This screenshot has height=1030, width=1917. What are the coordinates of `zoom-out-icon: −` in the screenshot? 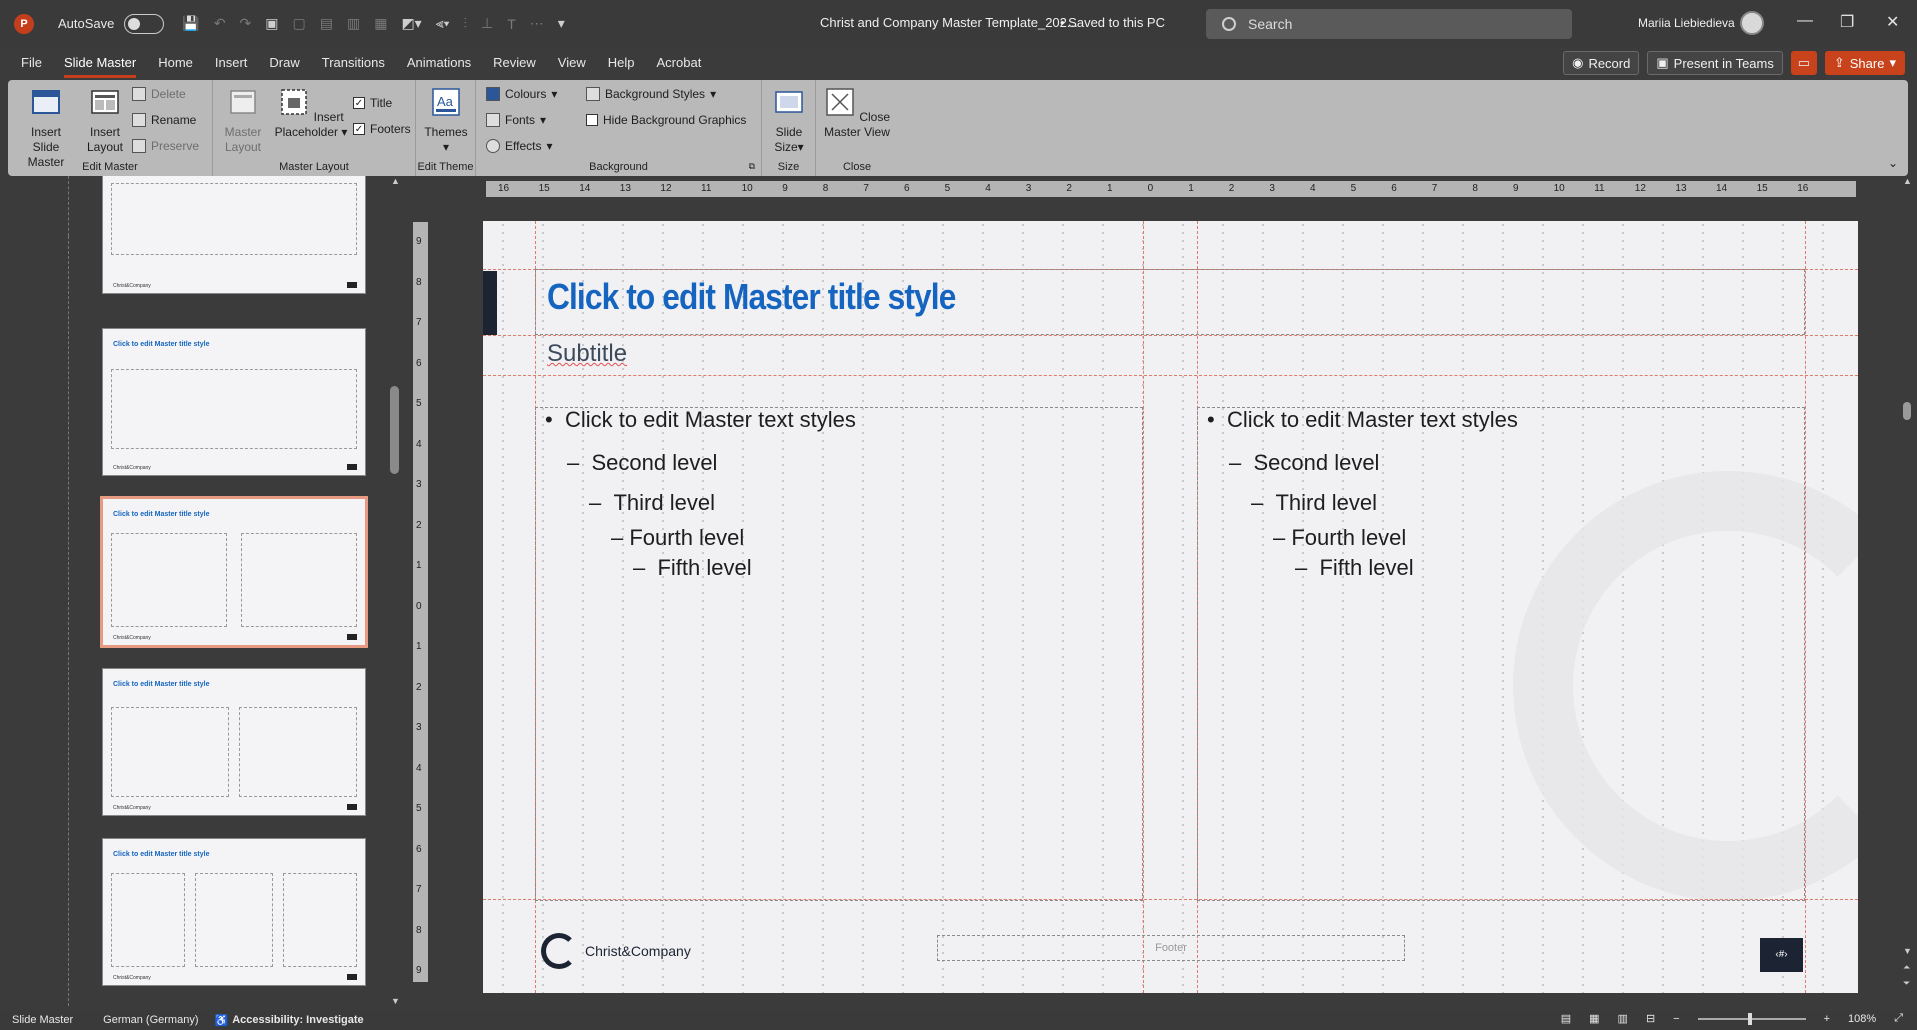 It's located at (1676, 1019).